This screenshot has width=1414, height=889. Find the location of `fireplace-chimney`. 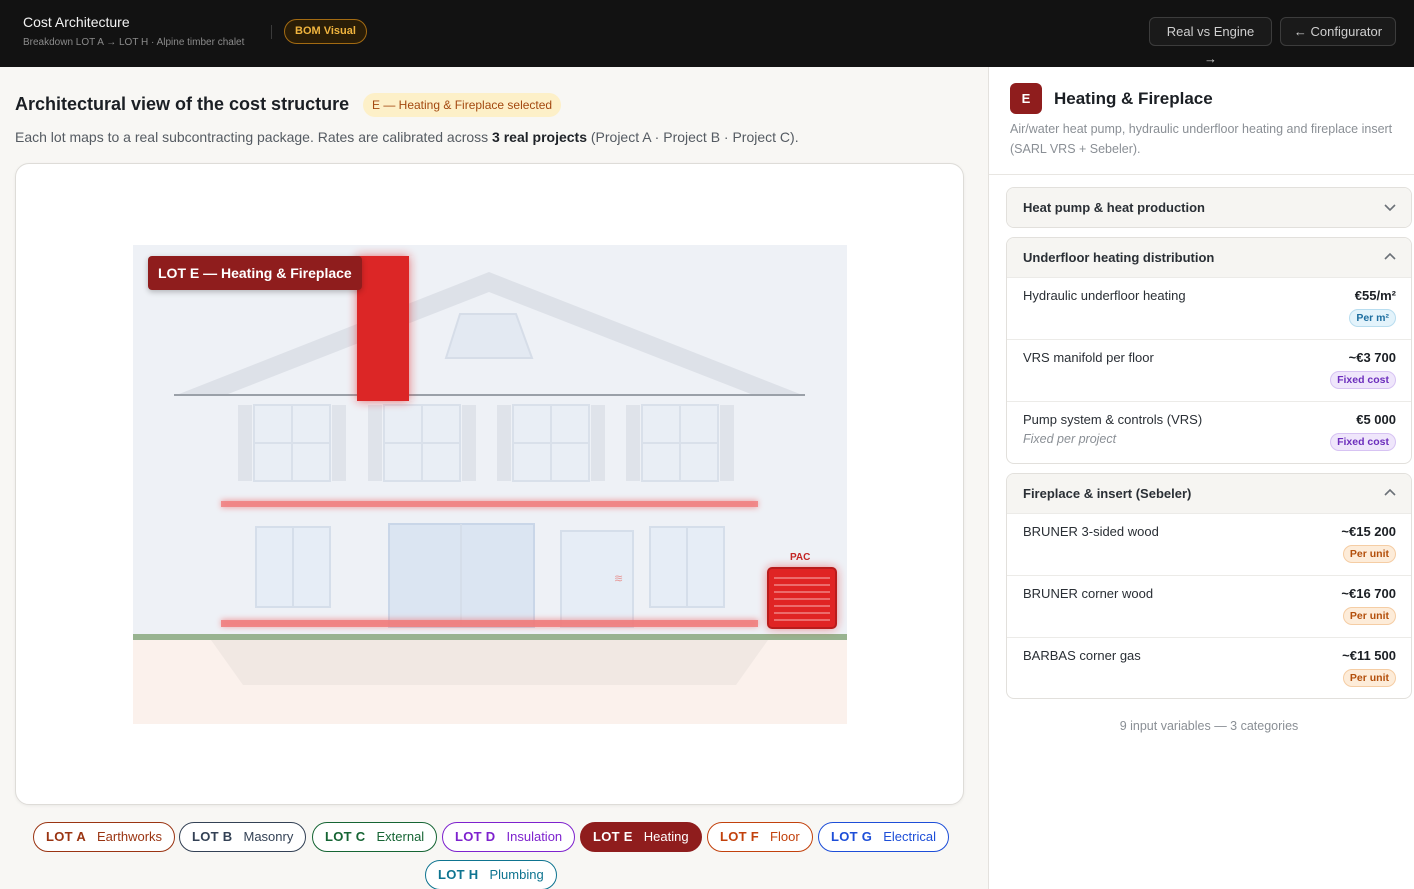

fireplace-chimney is located at coordinates (383, 328).